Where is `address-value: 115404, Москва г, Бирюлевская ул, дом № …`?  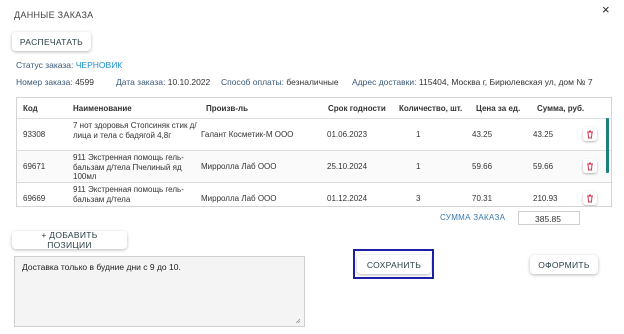 address-value: 115404, Москва г, Бирюлевская ул, дом № … is located at coordinates (505, 82).